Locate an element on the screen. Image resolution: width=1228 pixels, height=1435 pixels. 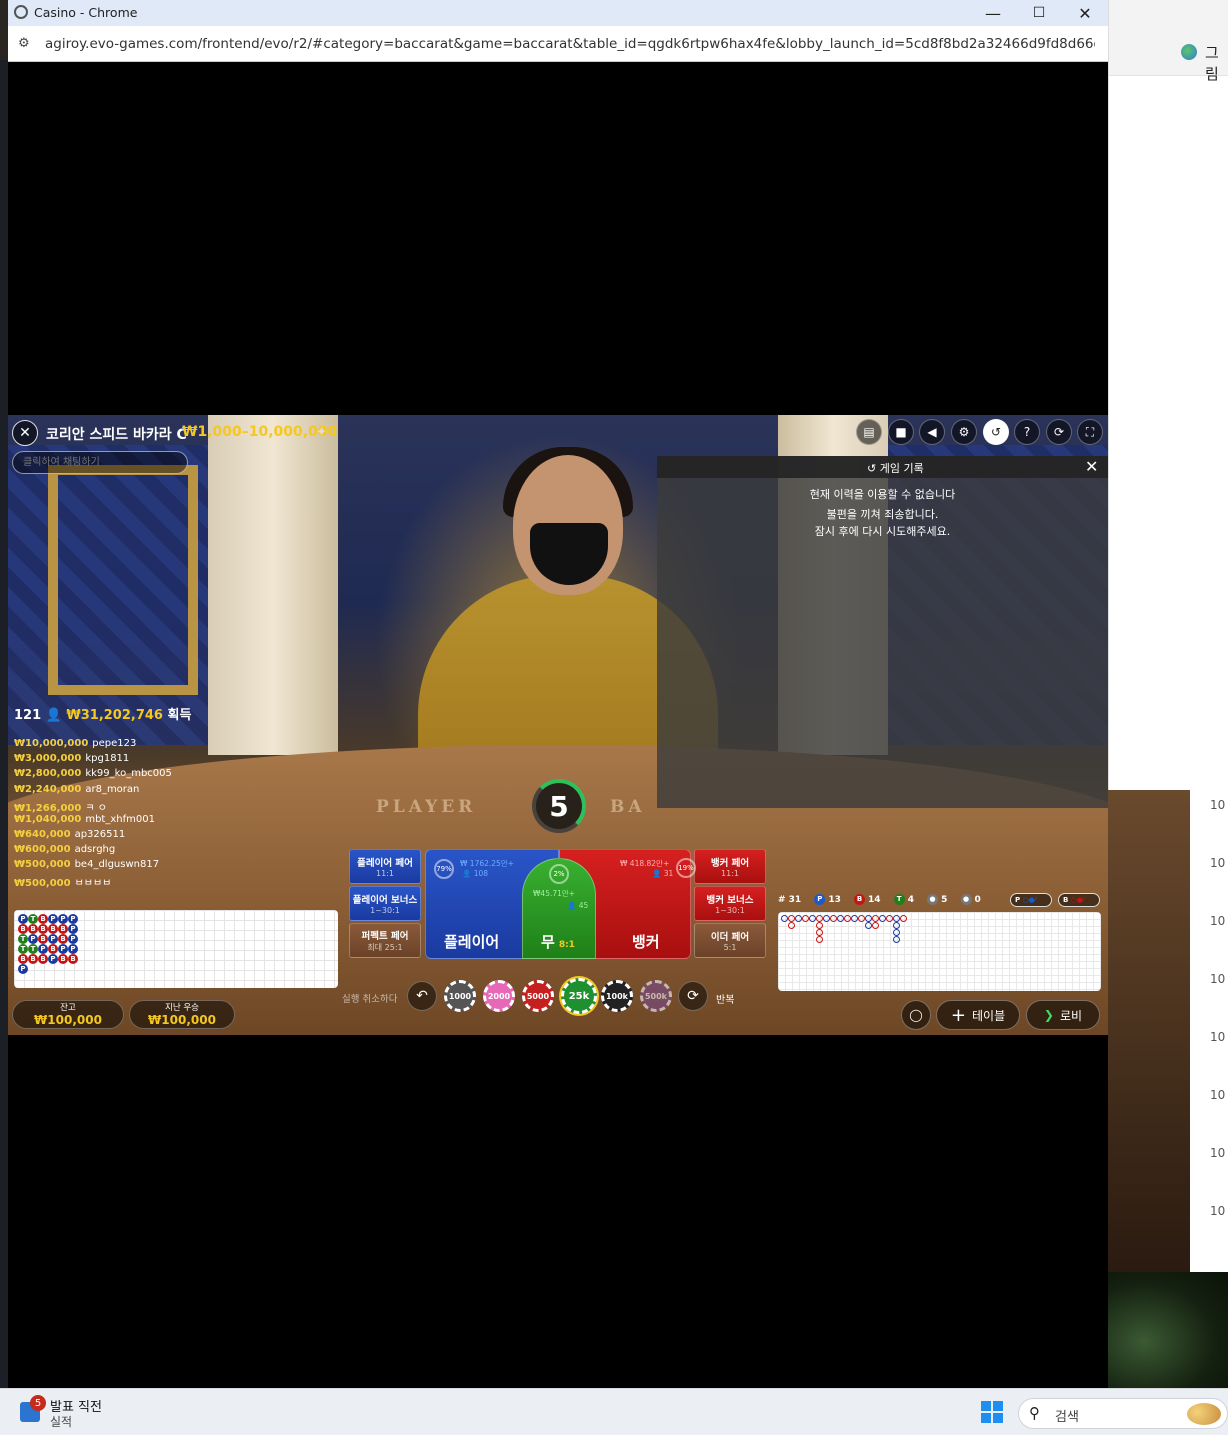
globe-icon is located at coordinates (1189, 52).